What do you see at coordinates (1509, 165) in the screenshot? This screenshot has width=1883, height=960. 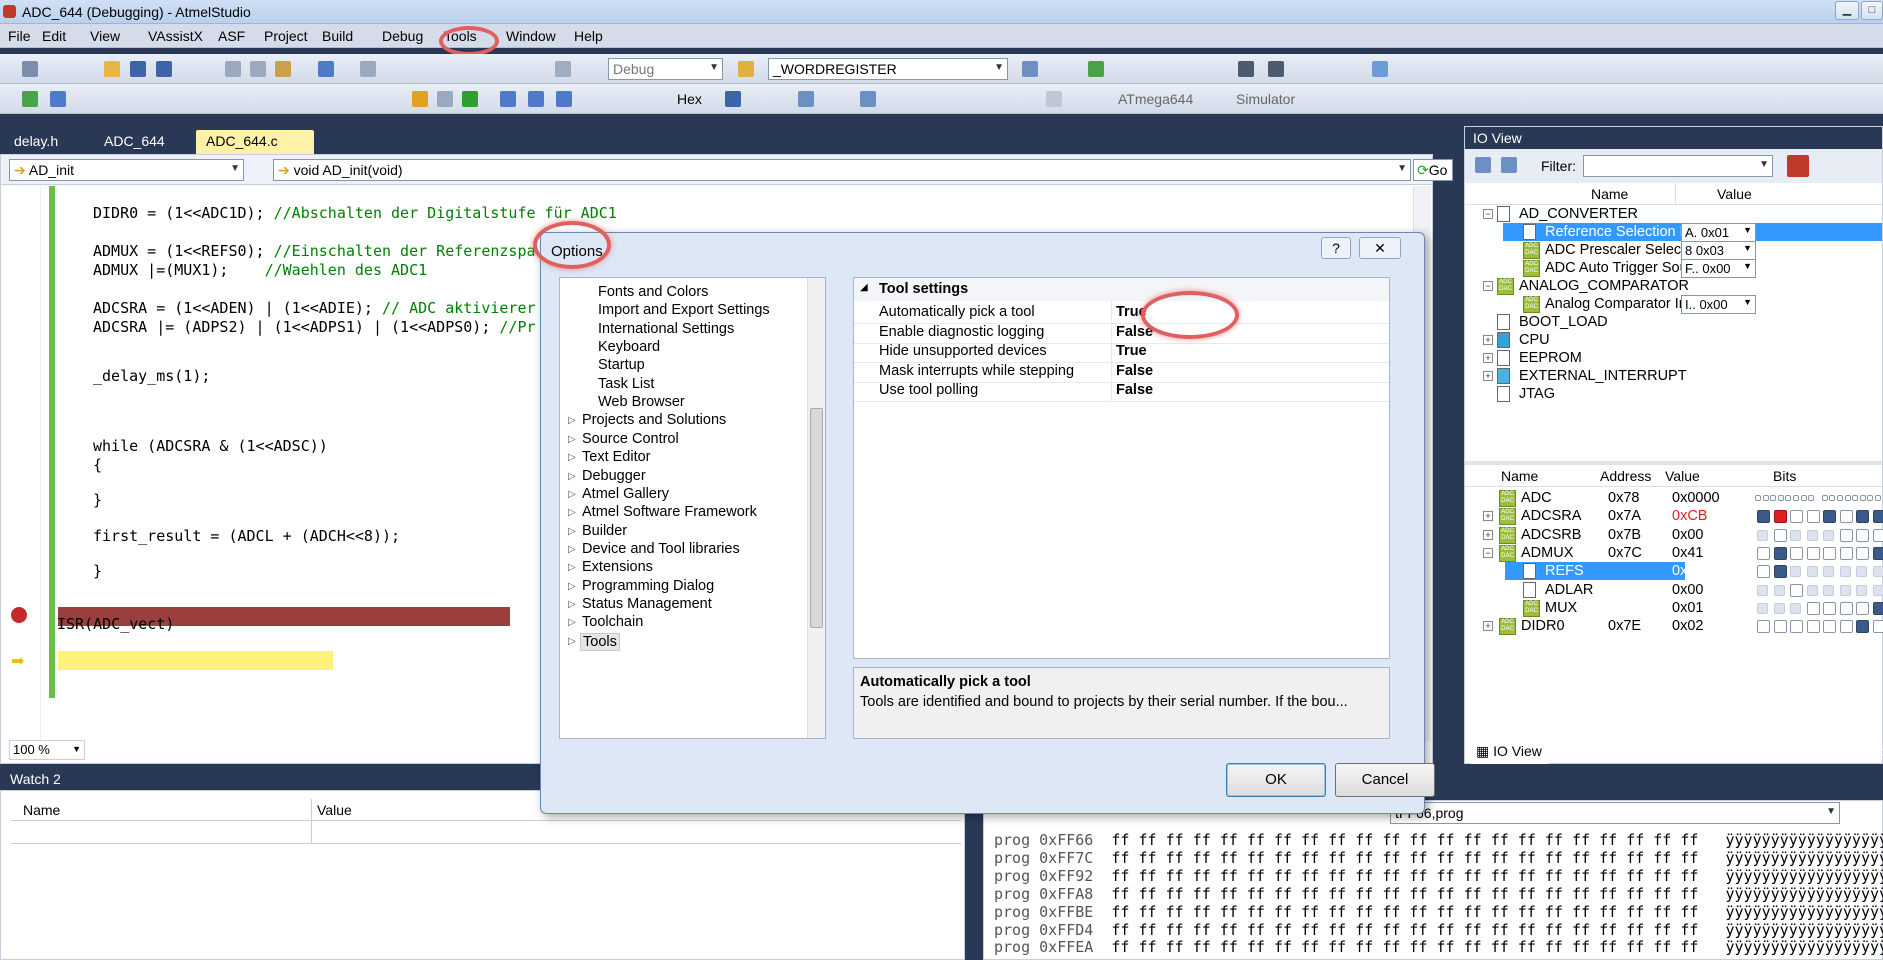 I see `list-view-icon` at bounding box center [1509, 165].